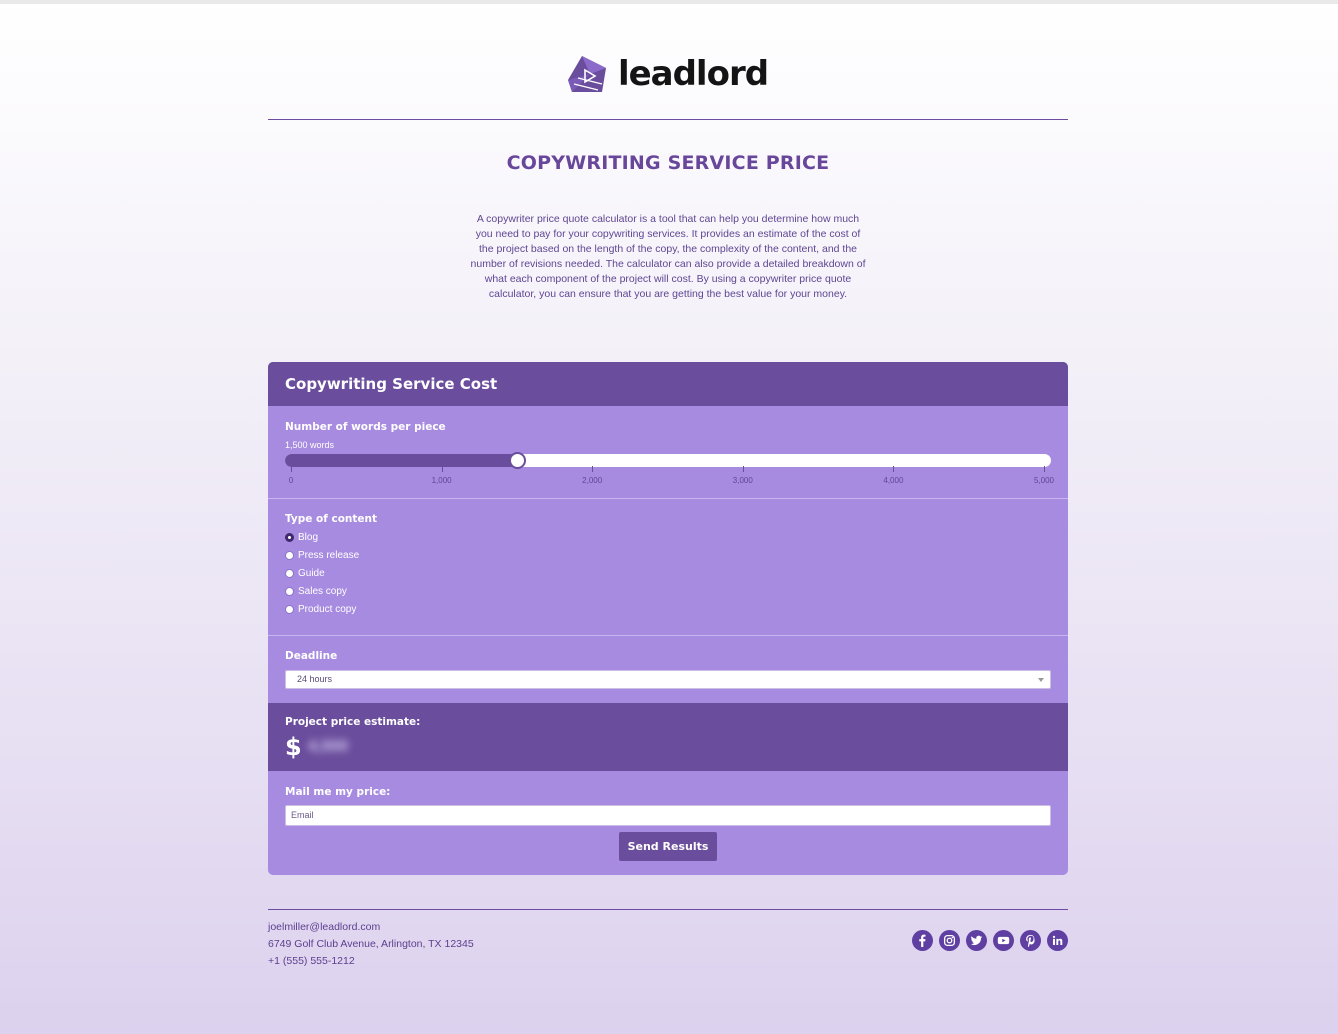 This screenshot has height=1034, width=1338. What do you see at coordinates (1044, 480) in the screenshot?
I see `slider-tick-label: 5,000` at bounding box center [1044, 480].